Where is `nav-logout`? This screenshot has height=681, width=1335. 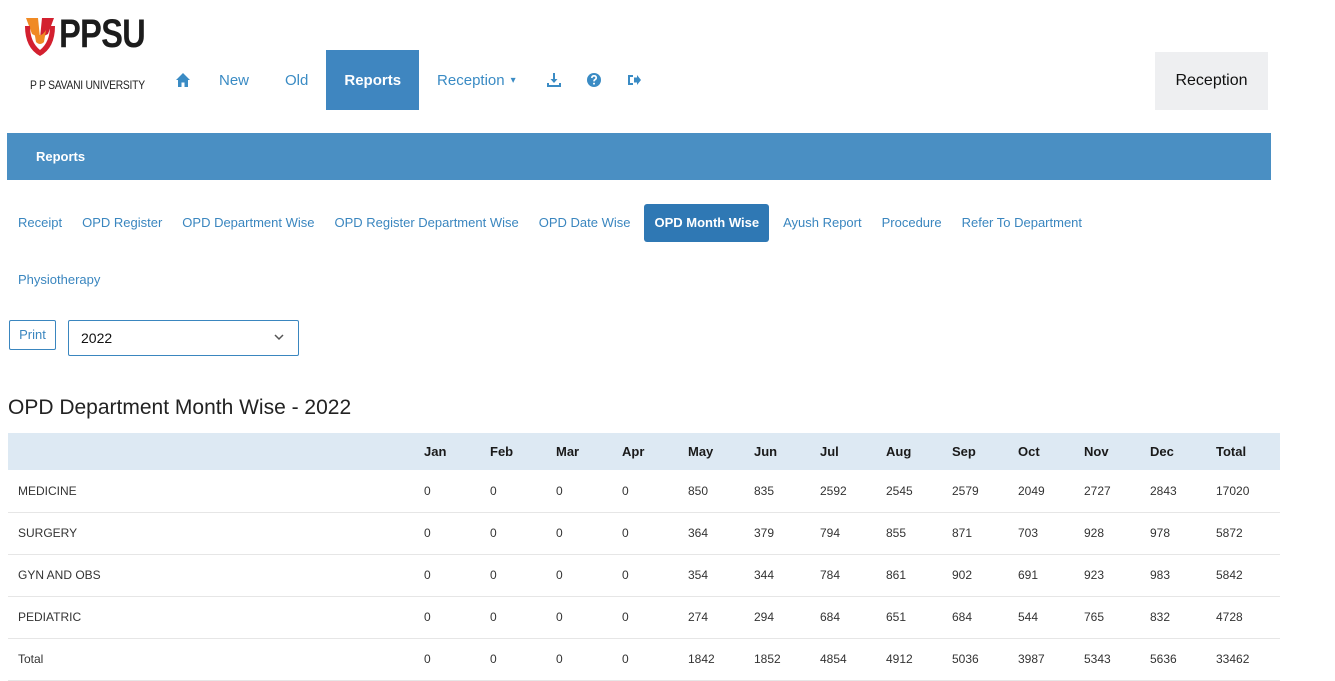
nav-logout is located at coordinates (634, 80).